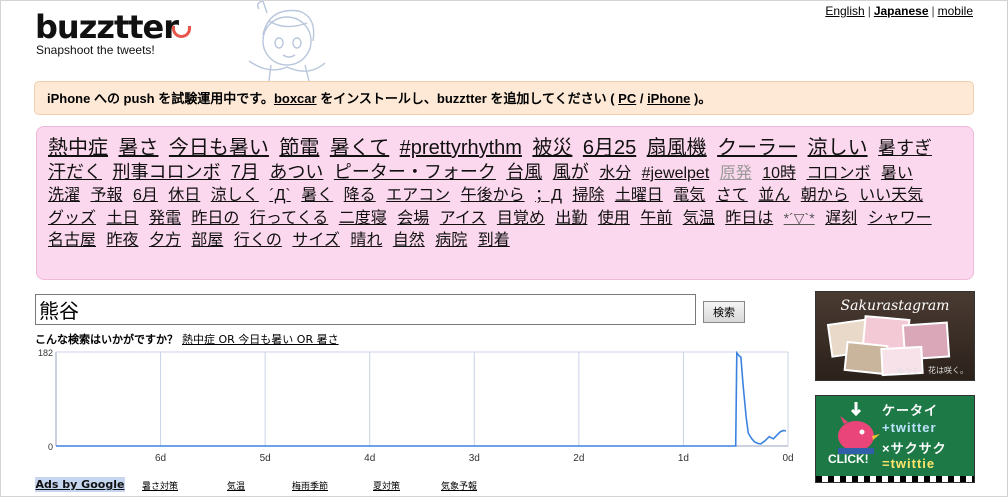 The width and height of the screenshot is (1008, 497). I want to click on ad-link: 梅雨季節, so click(310, 485).